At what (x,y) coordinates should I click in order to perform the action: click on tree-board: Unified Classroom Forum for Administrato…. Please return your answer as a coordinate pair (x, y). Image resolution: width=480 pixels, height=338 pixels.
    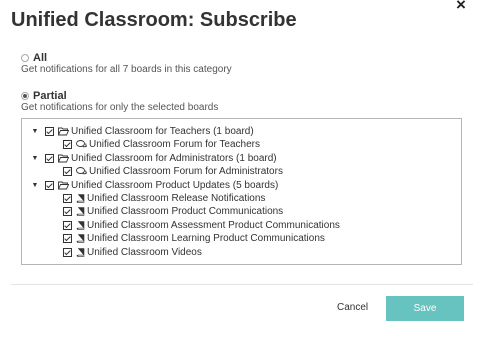
    Looking at the image, I should click on (173, 171).